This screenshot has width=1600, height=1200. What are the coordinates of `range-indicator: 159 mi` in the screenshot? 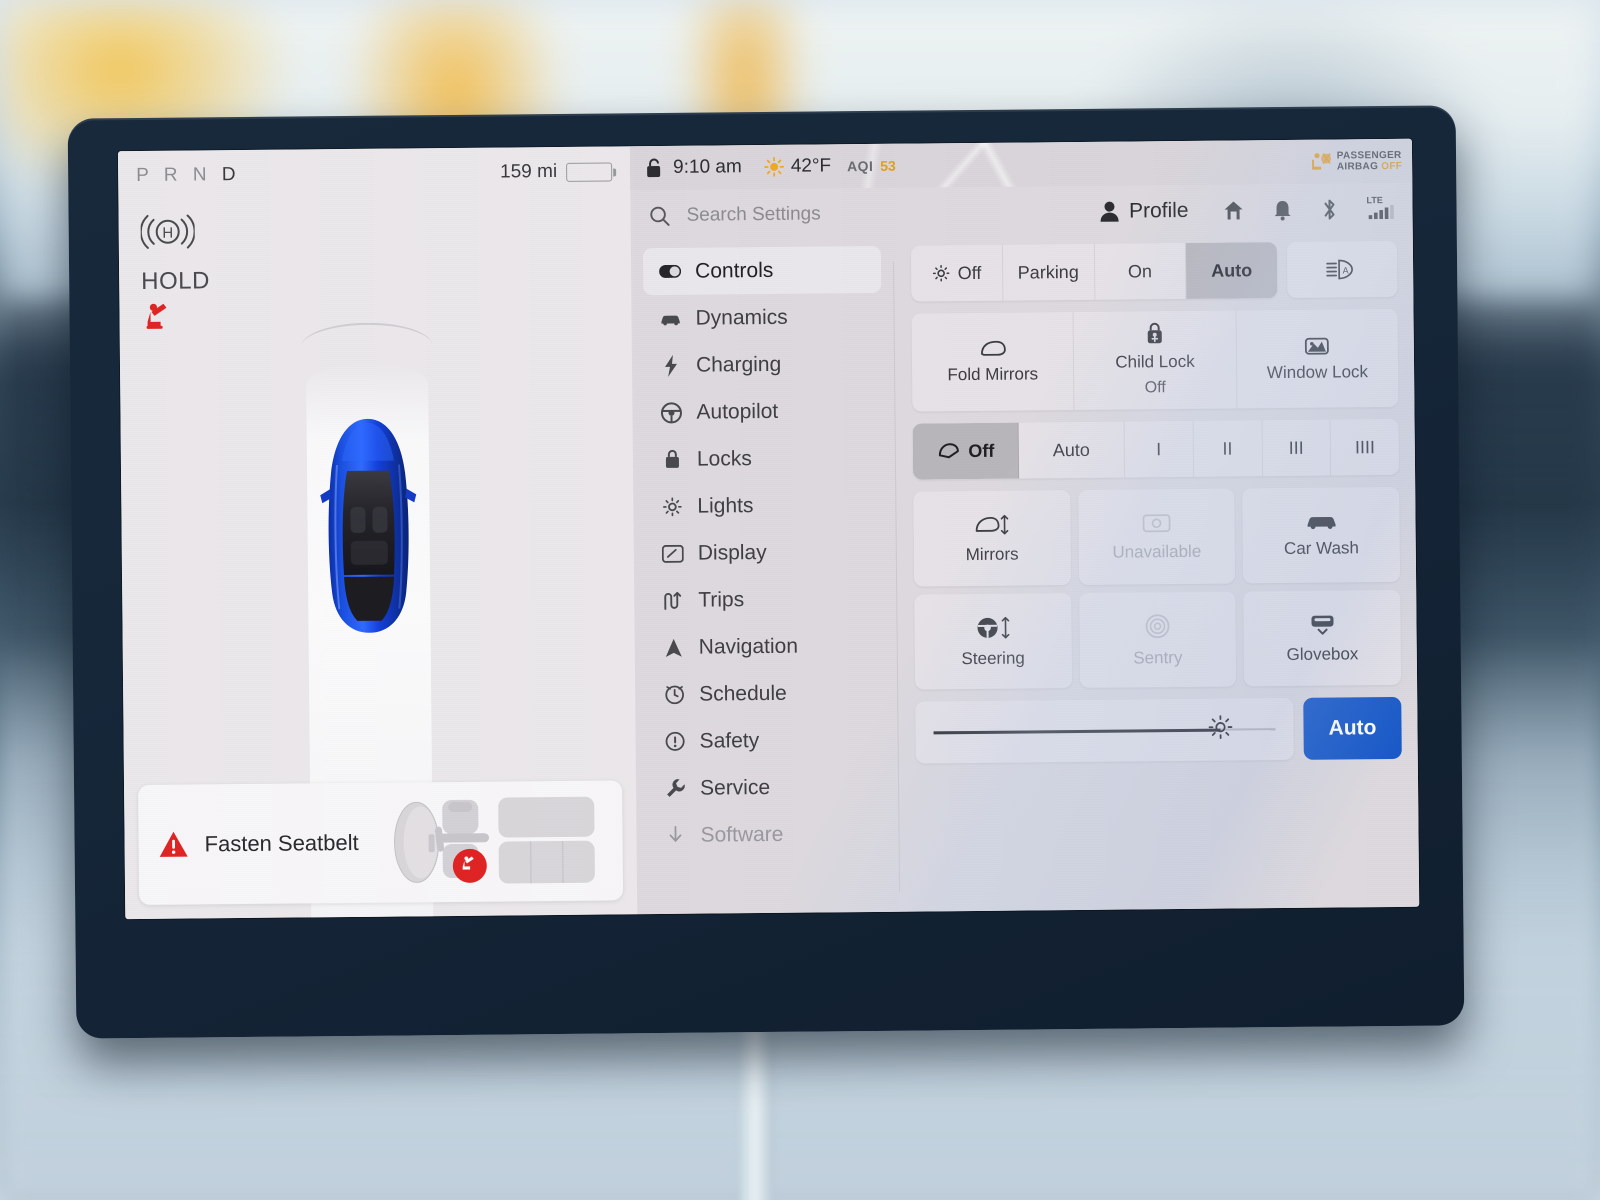 It's located at (556, 171).